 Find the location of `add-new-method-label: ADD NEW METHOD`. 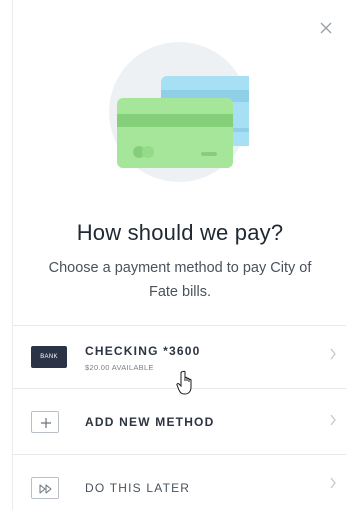

add-new-method-label: ADD NEW METHOD is located at coordinates (150, 422).